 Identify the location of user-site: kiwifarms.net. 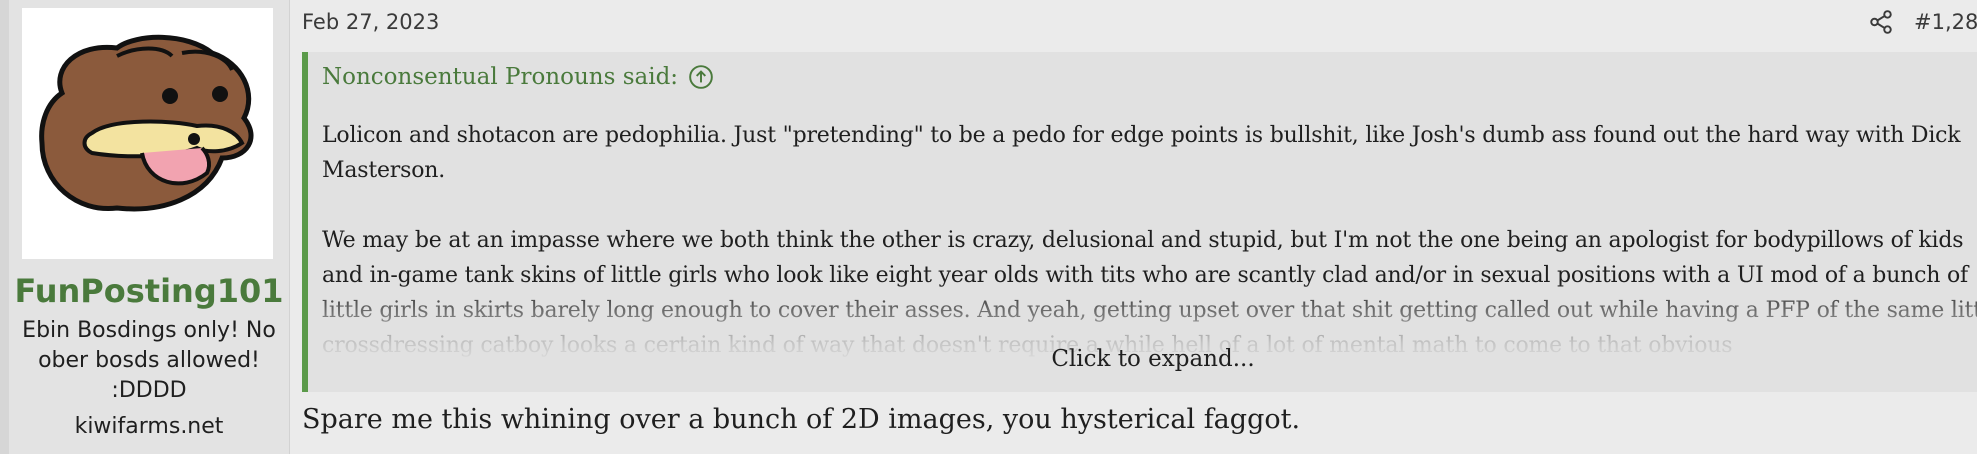
(149, 426).